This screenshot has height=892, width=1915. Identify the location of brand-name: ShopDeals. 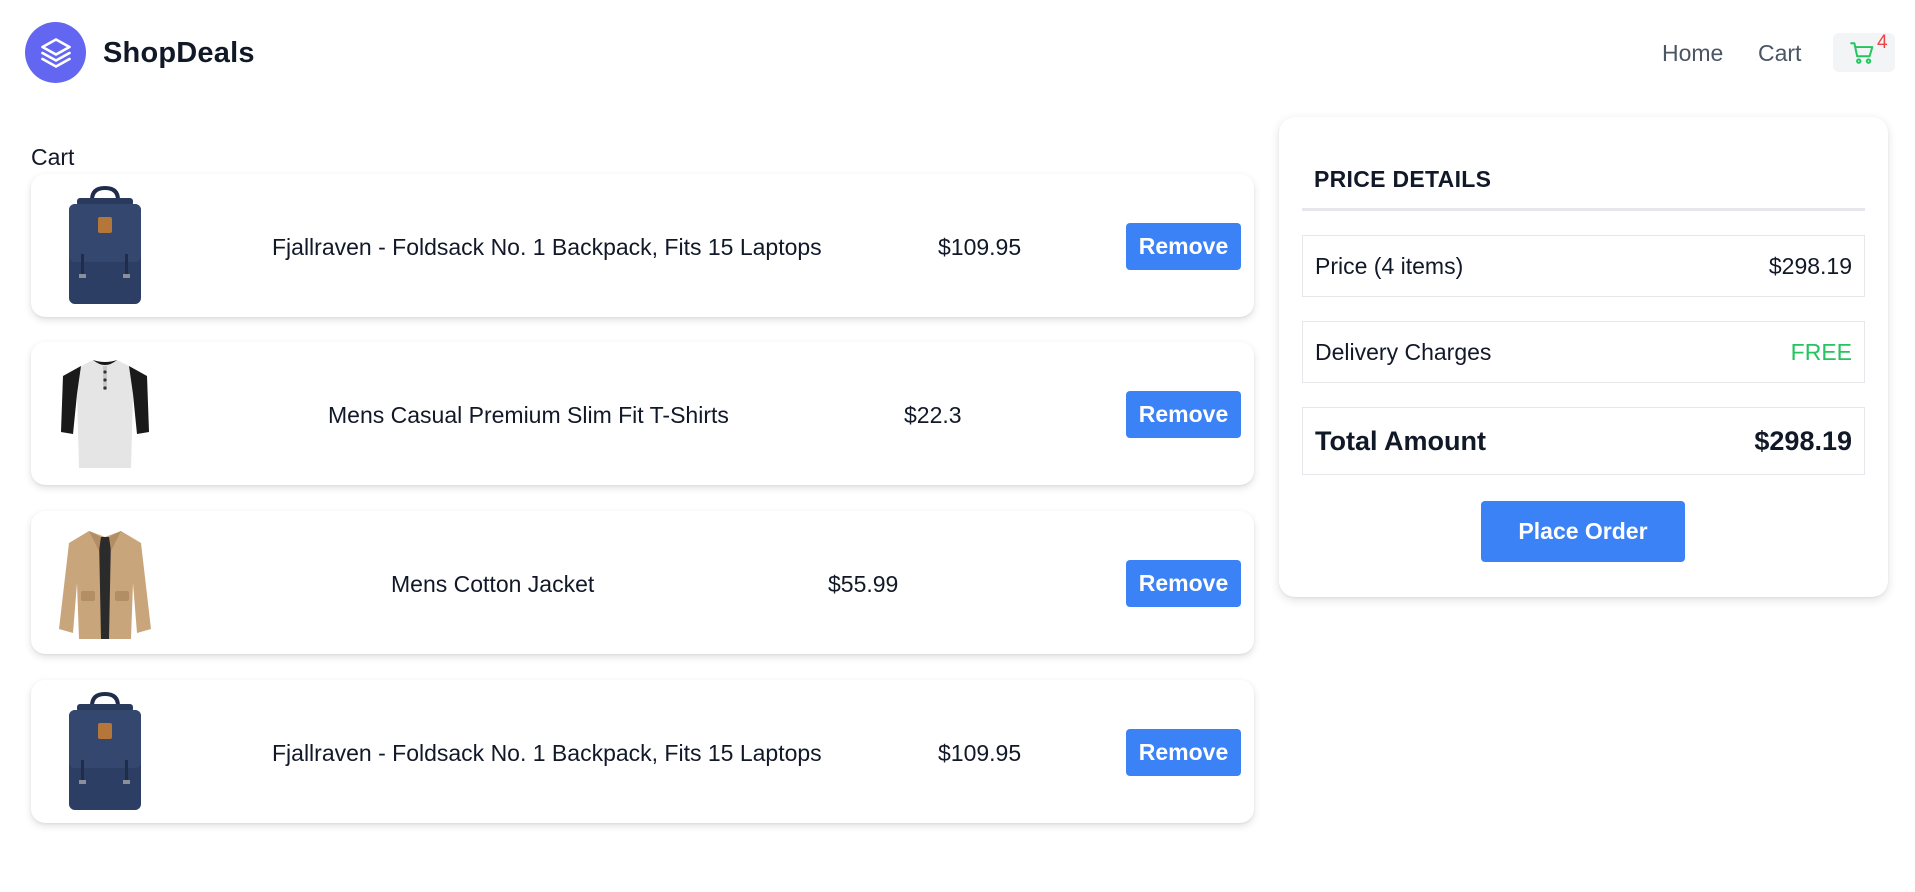
(179, 53).